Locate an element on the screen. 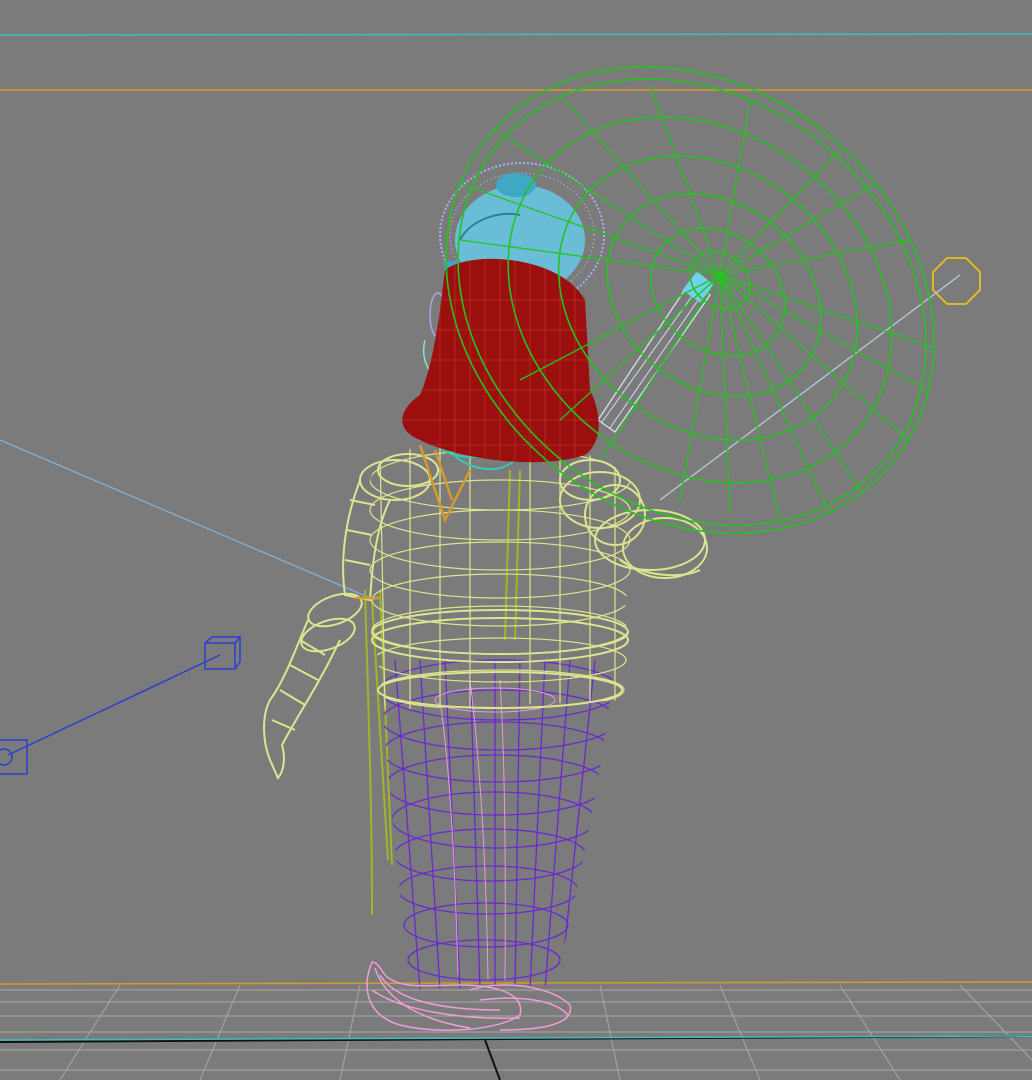  camera-box is located at coordinates (14, 757).